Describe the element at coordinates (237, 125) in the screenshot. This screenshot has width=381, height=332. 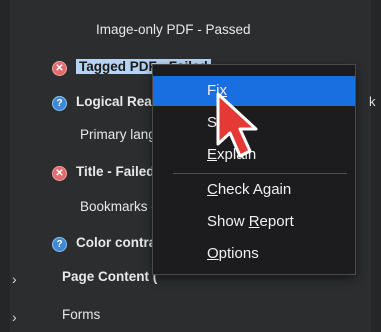
I see `cursor-arrow-icon` at that location.